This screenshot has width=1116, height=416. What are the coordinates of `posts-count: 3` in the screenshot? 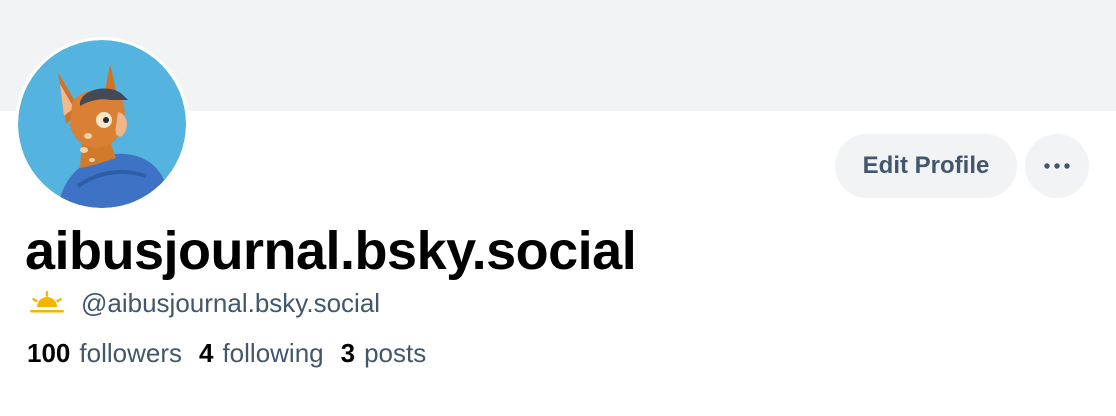 It's located at (348, 353).